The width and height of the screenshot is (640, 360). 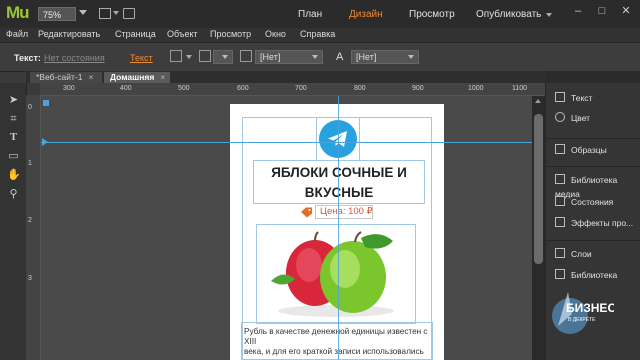 I want to click on panel-layers: Слои, so click(x=573, y=254).